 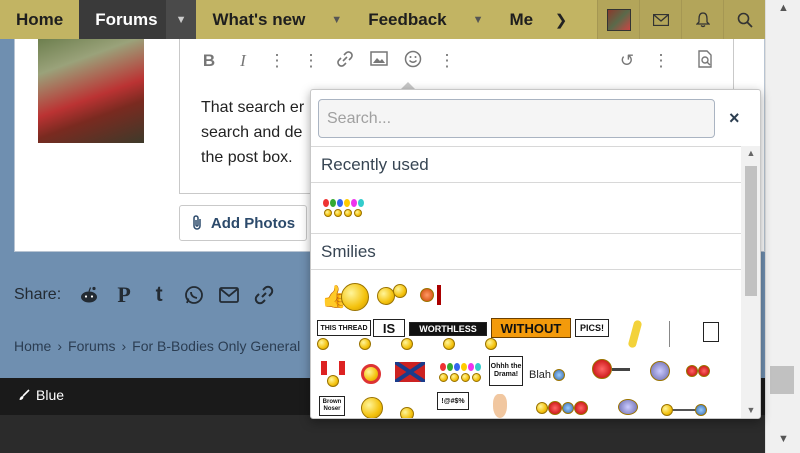 I want to click on editor-toolbar: B I ⋮ ⋮ ⋮ ↺ ⋮, so click(x=456, y=61).